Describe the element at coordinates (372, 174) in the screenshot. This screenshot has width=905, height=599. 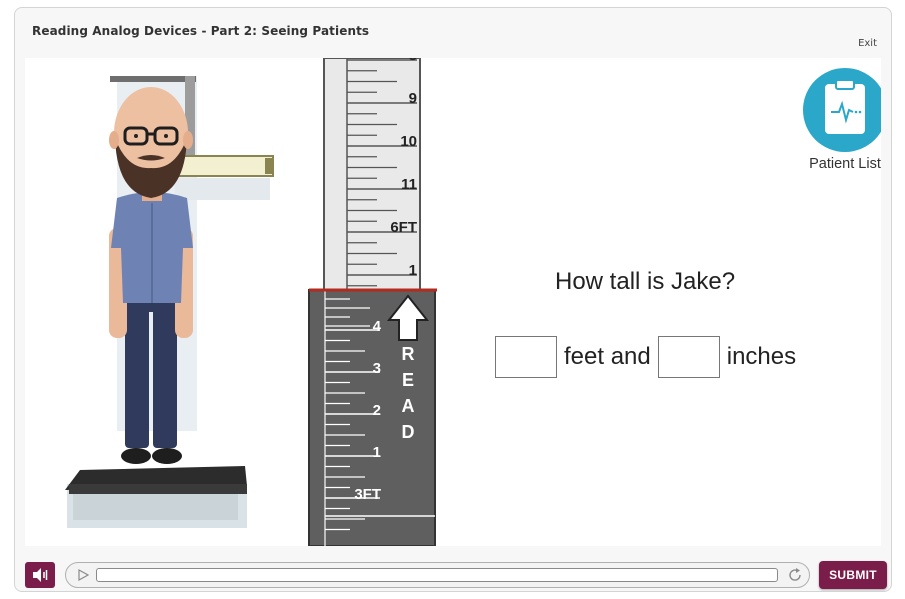
I see `upper-ruler: 8 9 10 11 6FT 1` at that location.